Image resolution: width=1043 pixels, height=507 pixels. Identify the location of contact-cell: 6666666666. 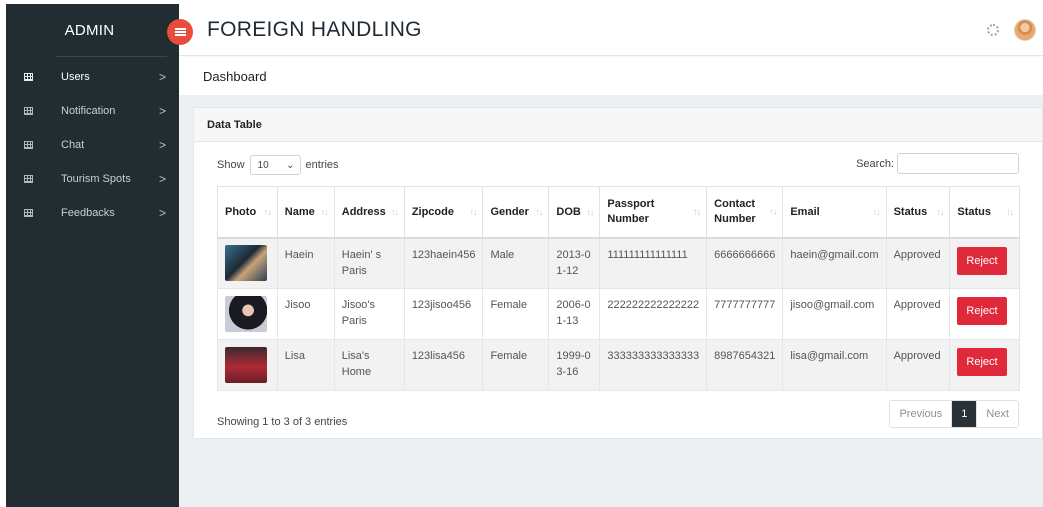
(745, 263).